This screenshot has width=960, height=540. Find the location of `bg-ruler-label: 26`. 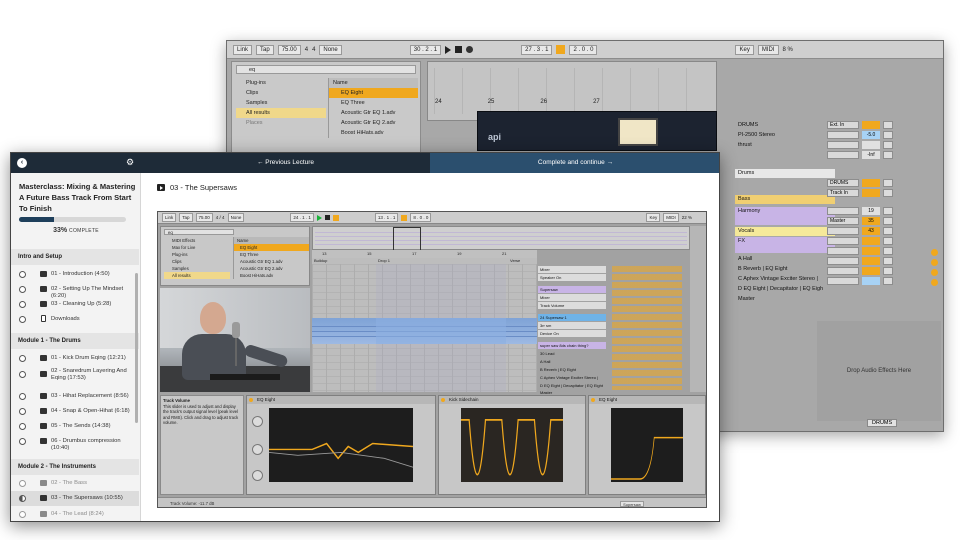

bg-ruler-label: 26 is located at coordinates (544, 102).